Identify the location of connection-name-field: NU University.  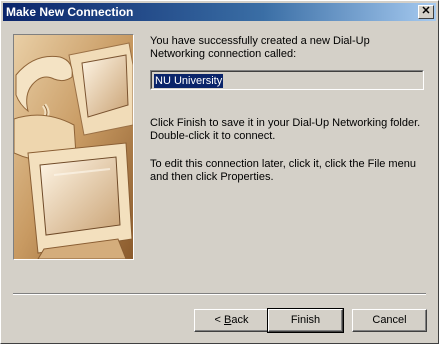
(287, 80).